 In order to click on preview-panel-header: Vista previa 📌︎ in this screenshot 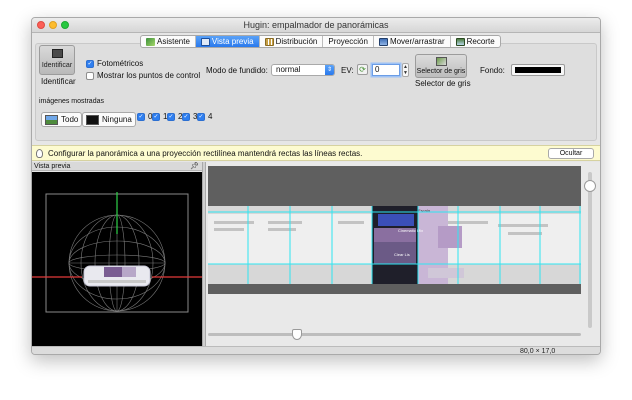, I will do `click(117, 166)`.